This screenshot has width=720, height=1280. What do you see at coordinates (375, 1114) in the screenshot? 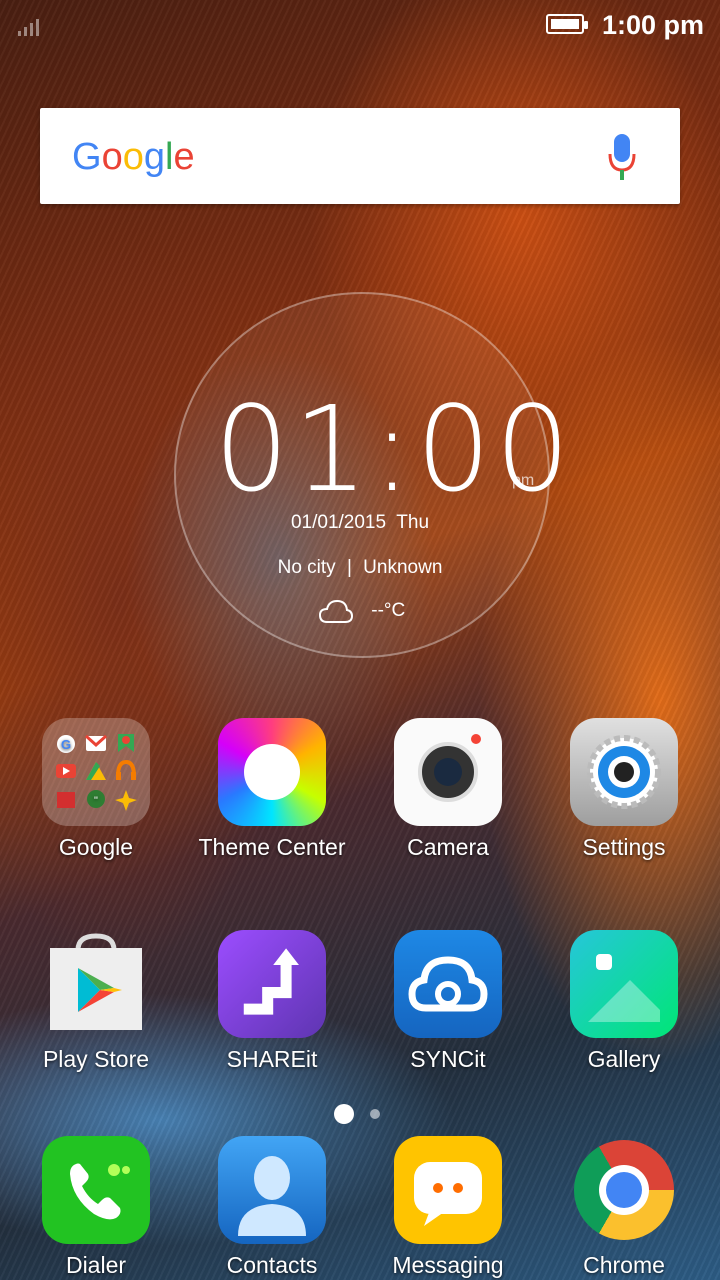
I see `page-dot` at bounding box center [375, 1114].